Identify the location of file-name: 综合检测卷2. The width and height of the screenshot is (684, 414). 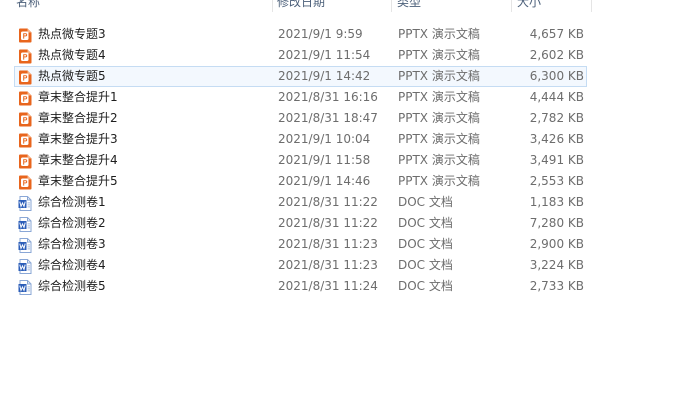
(72, 223).